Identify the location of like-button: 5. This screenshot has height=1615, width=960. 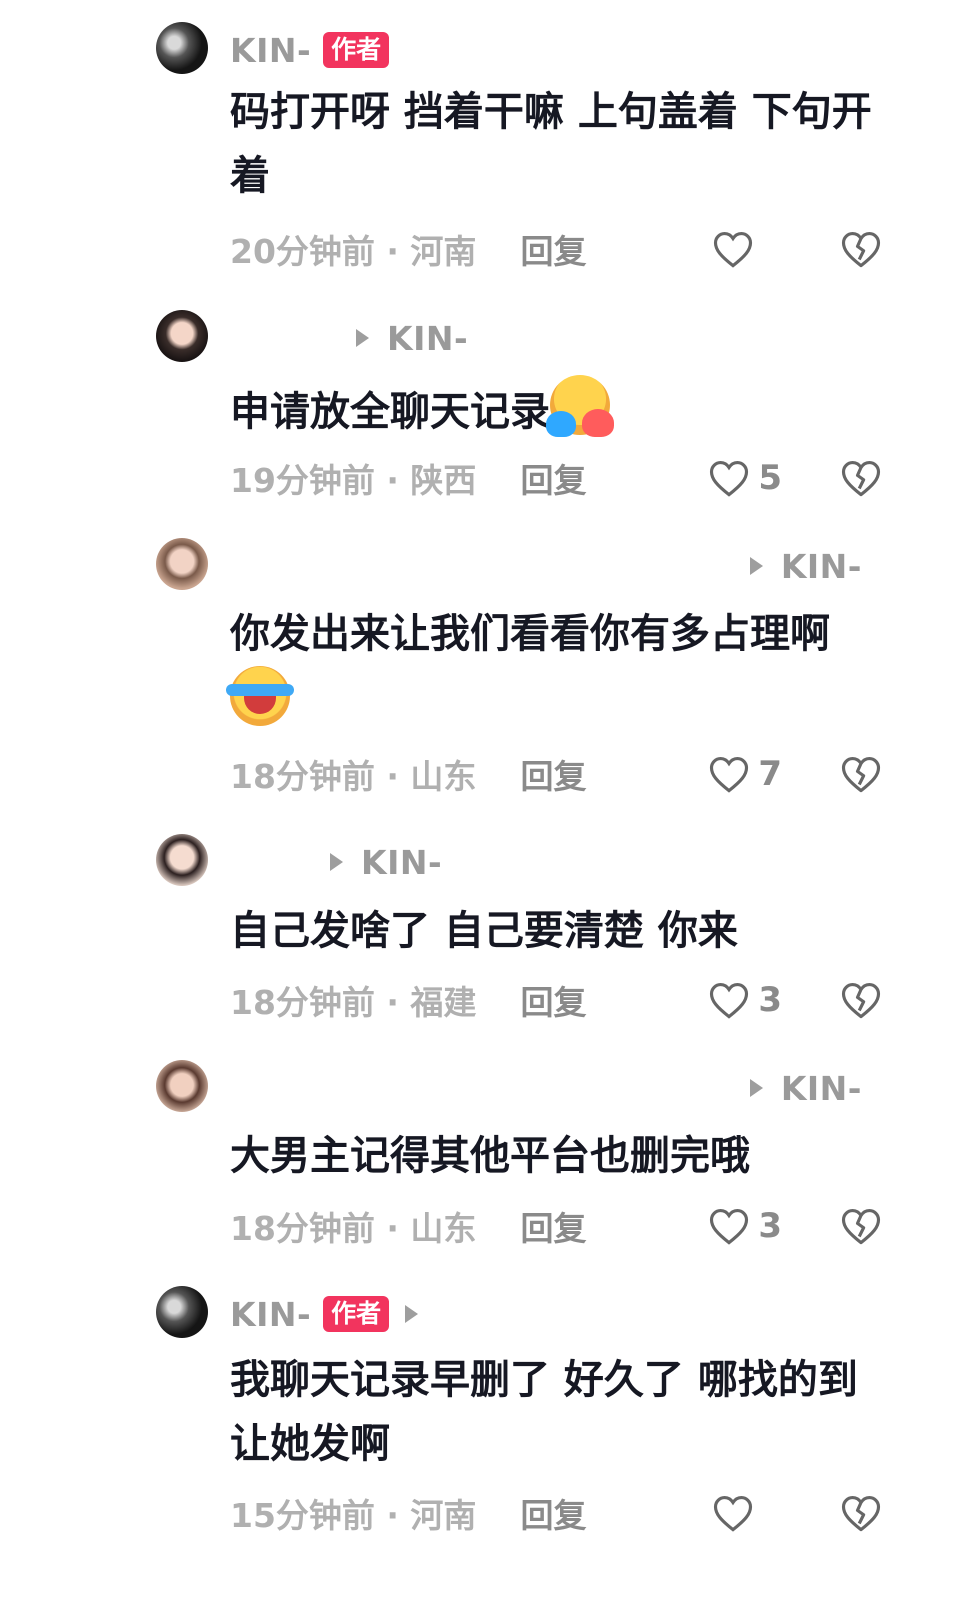
(745, 478).